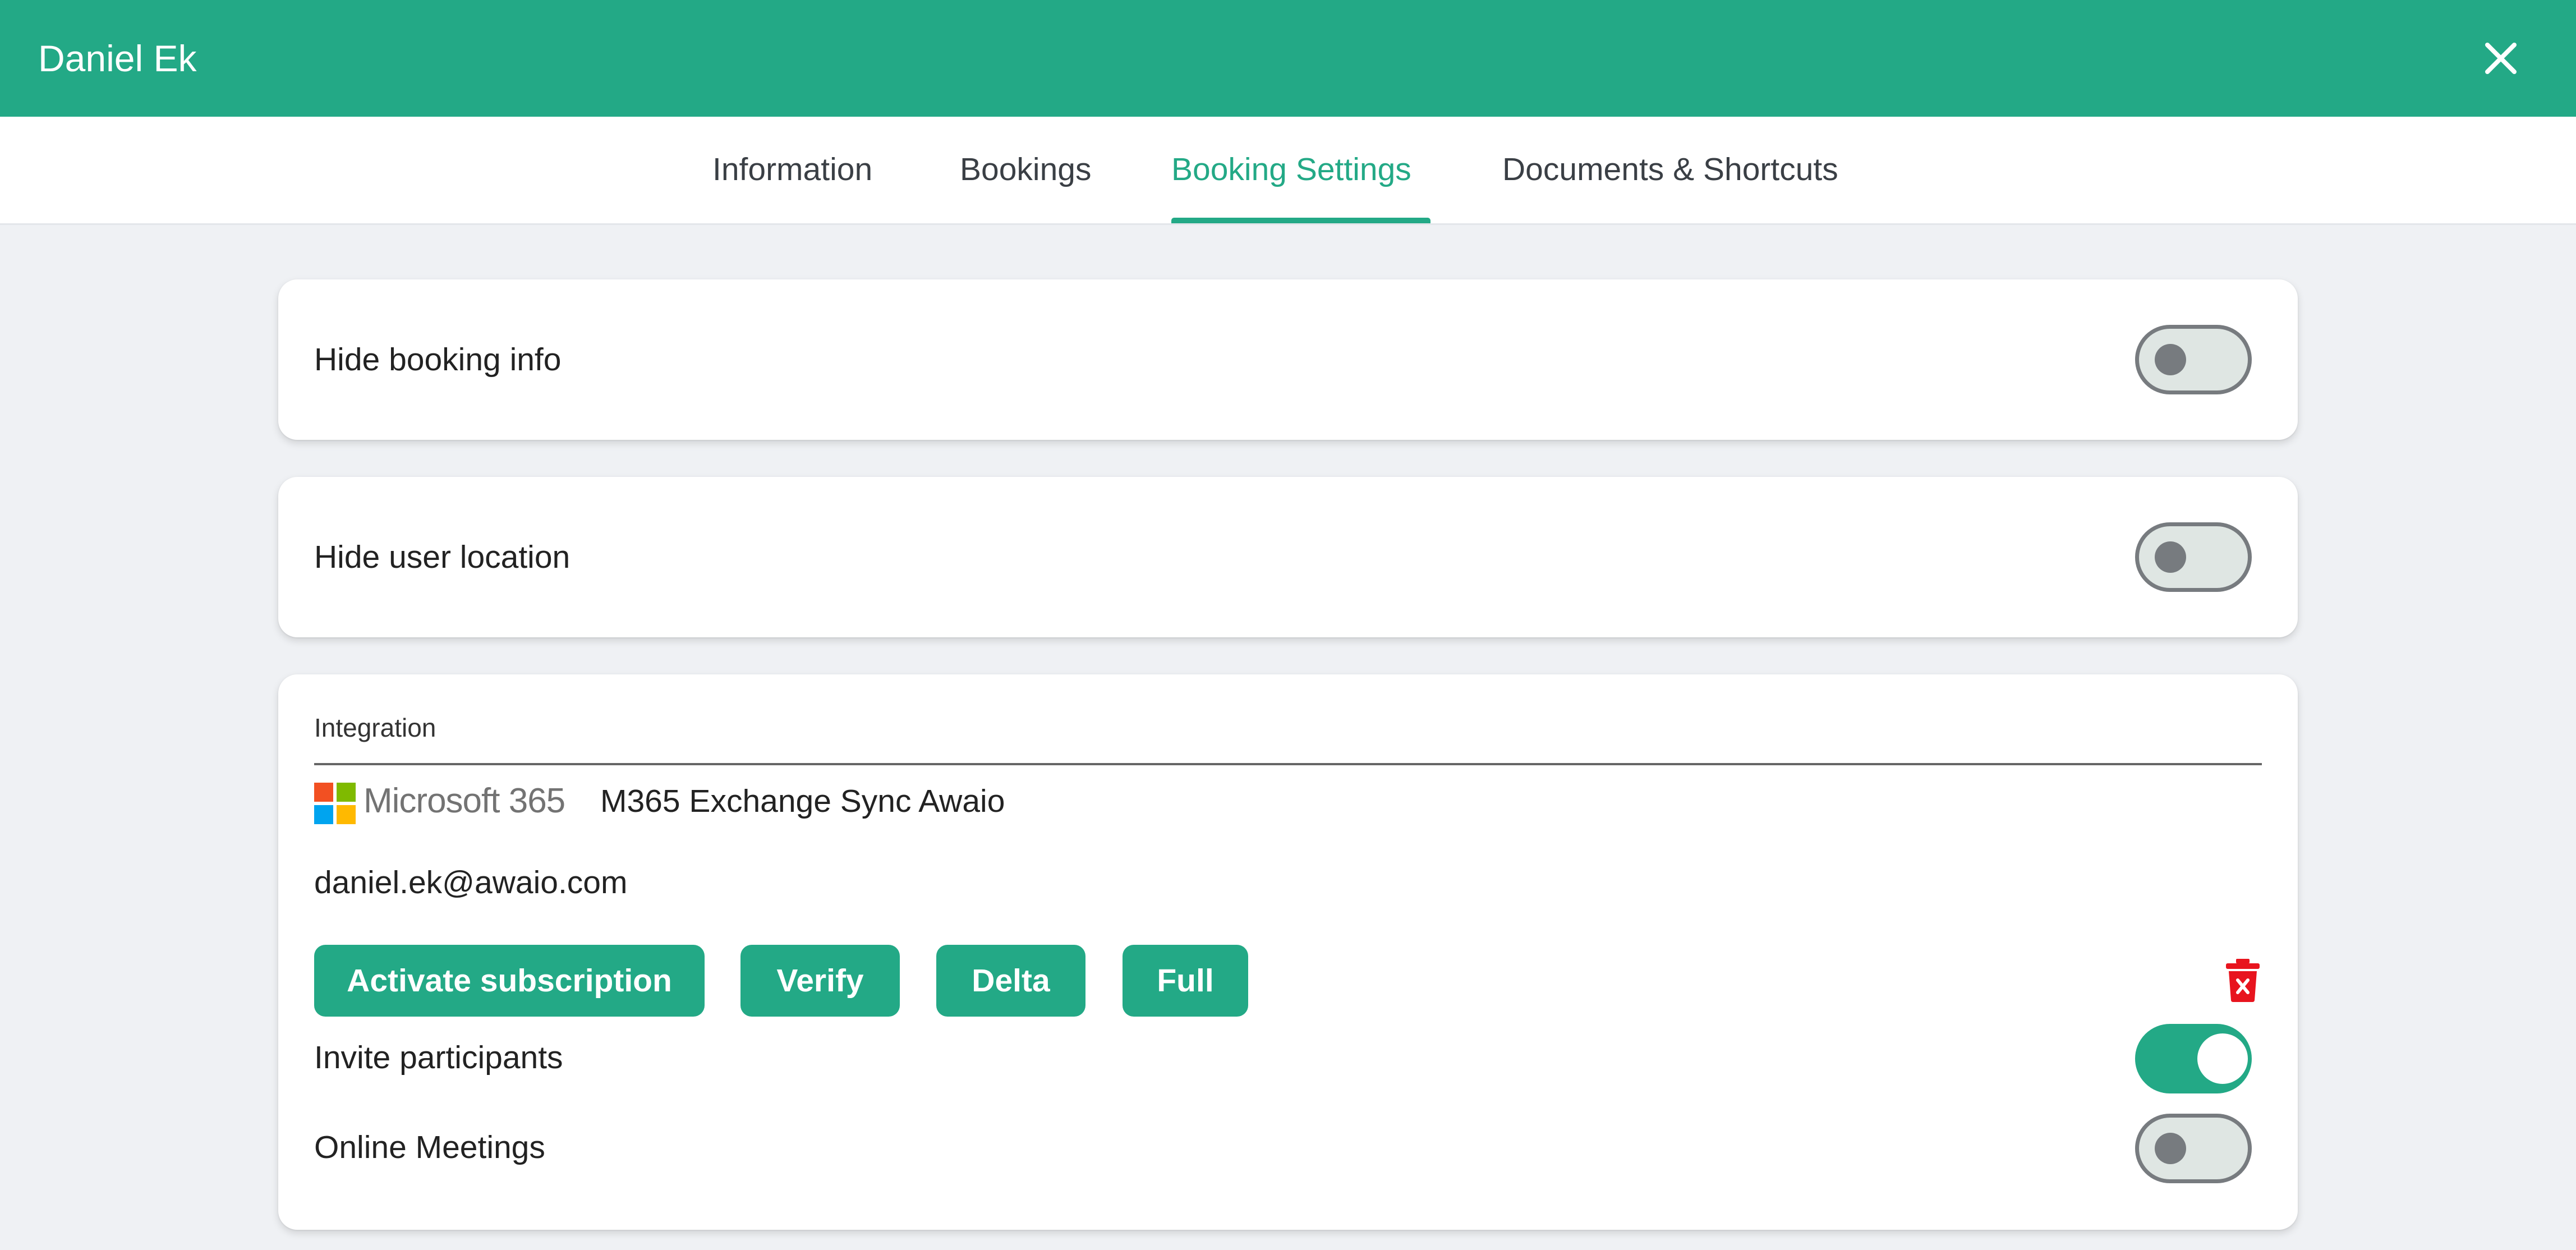  What do you see at coordinates (429, 1147) in the screenshot?
I see `online-meetings-label: Online Meetings` at bounding box center [429, 1147].